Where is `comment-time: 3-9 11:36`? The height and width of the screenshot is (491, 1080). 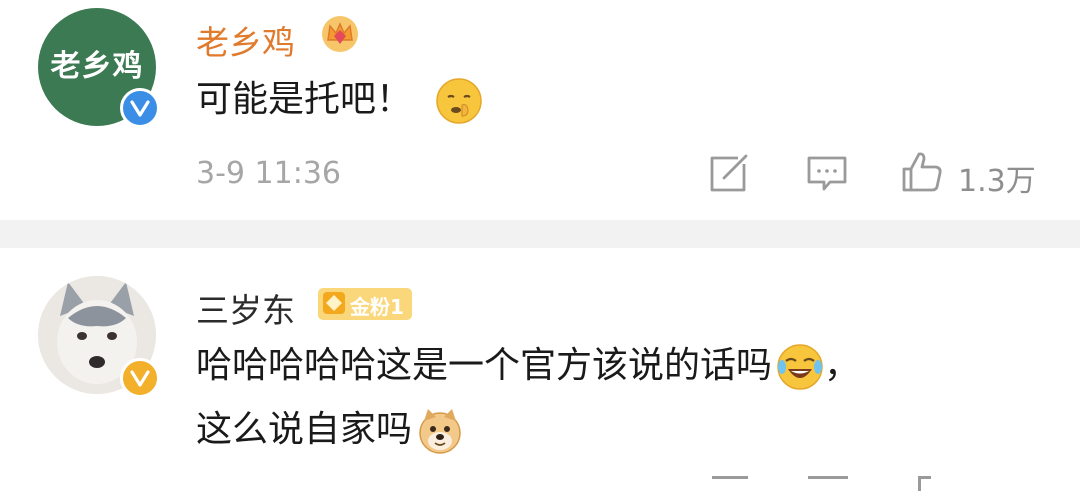
comment-time: 3-9 11:36 is located at coordinates (268, 173).